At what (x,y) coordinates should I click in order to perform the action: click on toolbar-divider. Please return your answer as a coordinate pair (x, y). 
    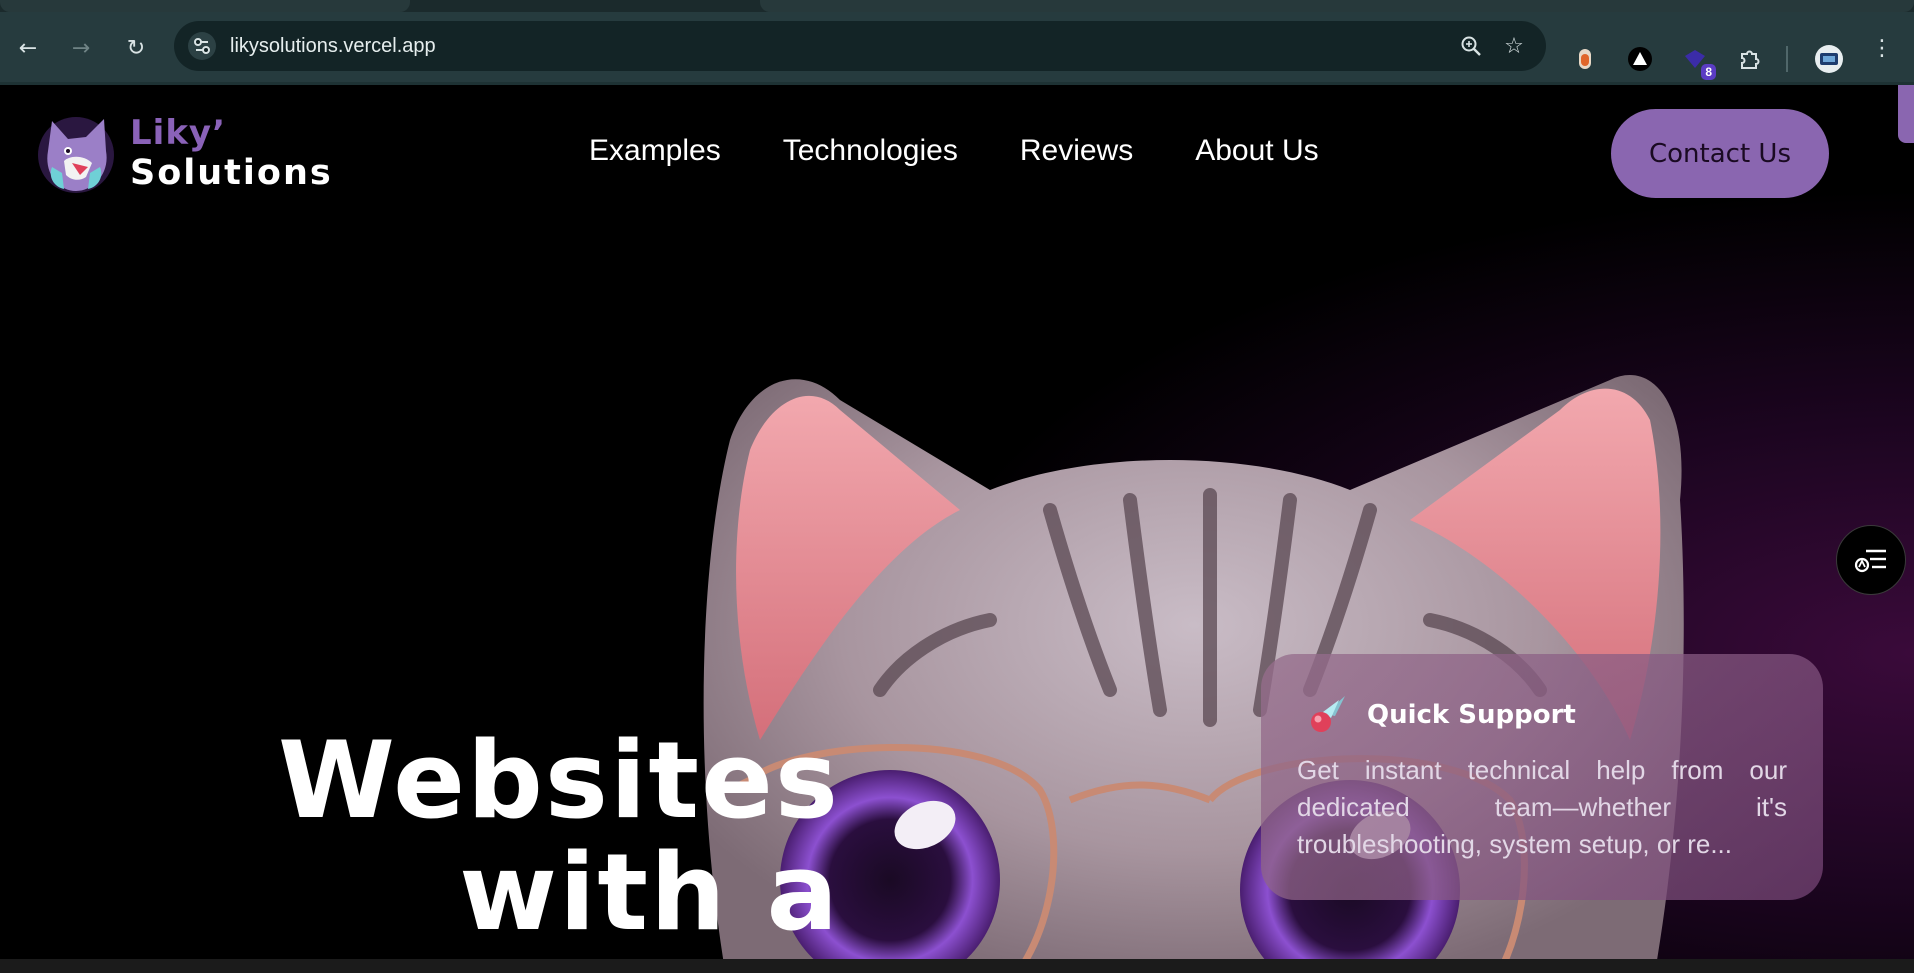
    Looking at the image, I should click on (1787, 59).